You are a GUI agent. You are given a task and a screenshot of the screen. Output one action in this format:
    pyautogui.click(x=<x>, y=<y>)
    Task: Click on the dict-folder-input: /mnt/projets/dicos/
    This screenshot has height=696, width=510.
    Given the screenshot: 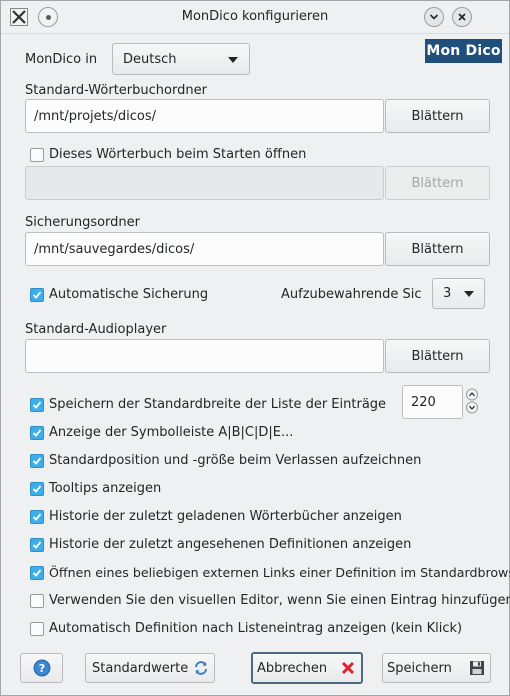 What is the action you would take?
    pyautogui.click(x=204, y=116)
    